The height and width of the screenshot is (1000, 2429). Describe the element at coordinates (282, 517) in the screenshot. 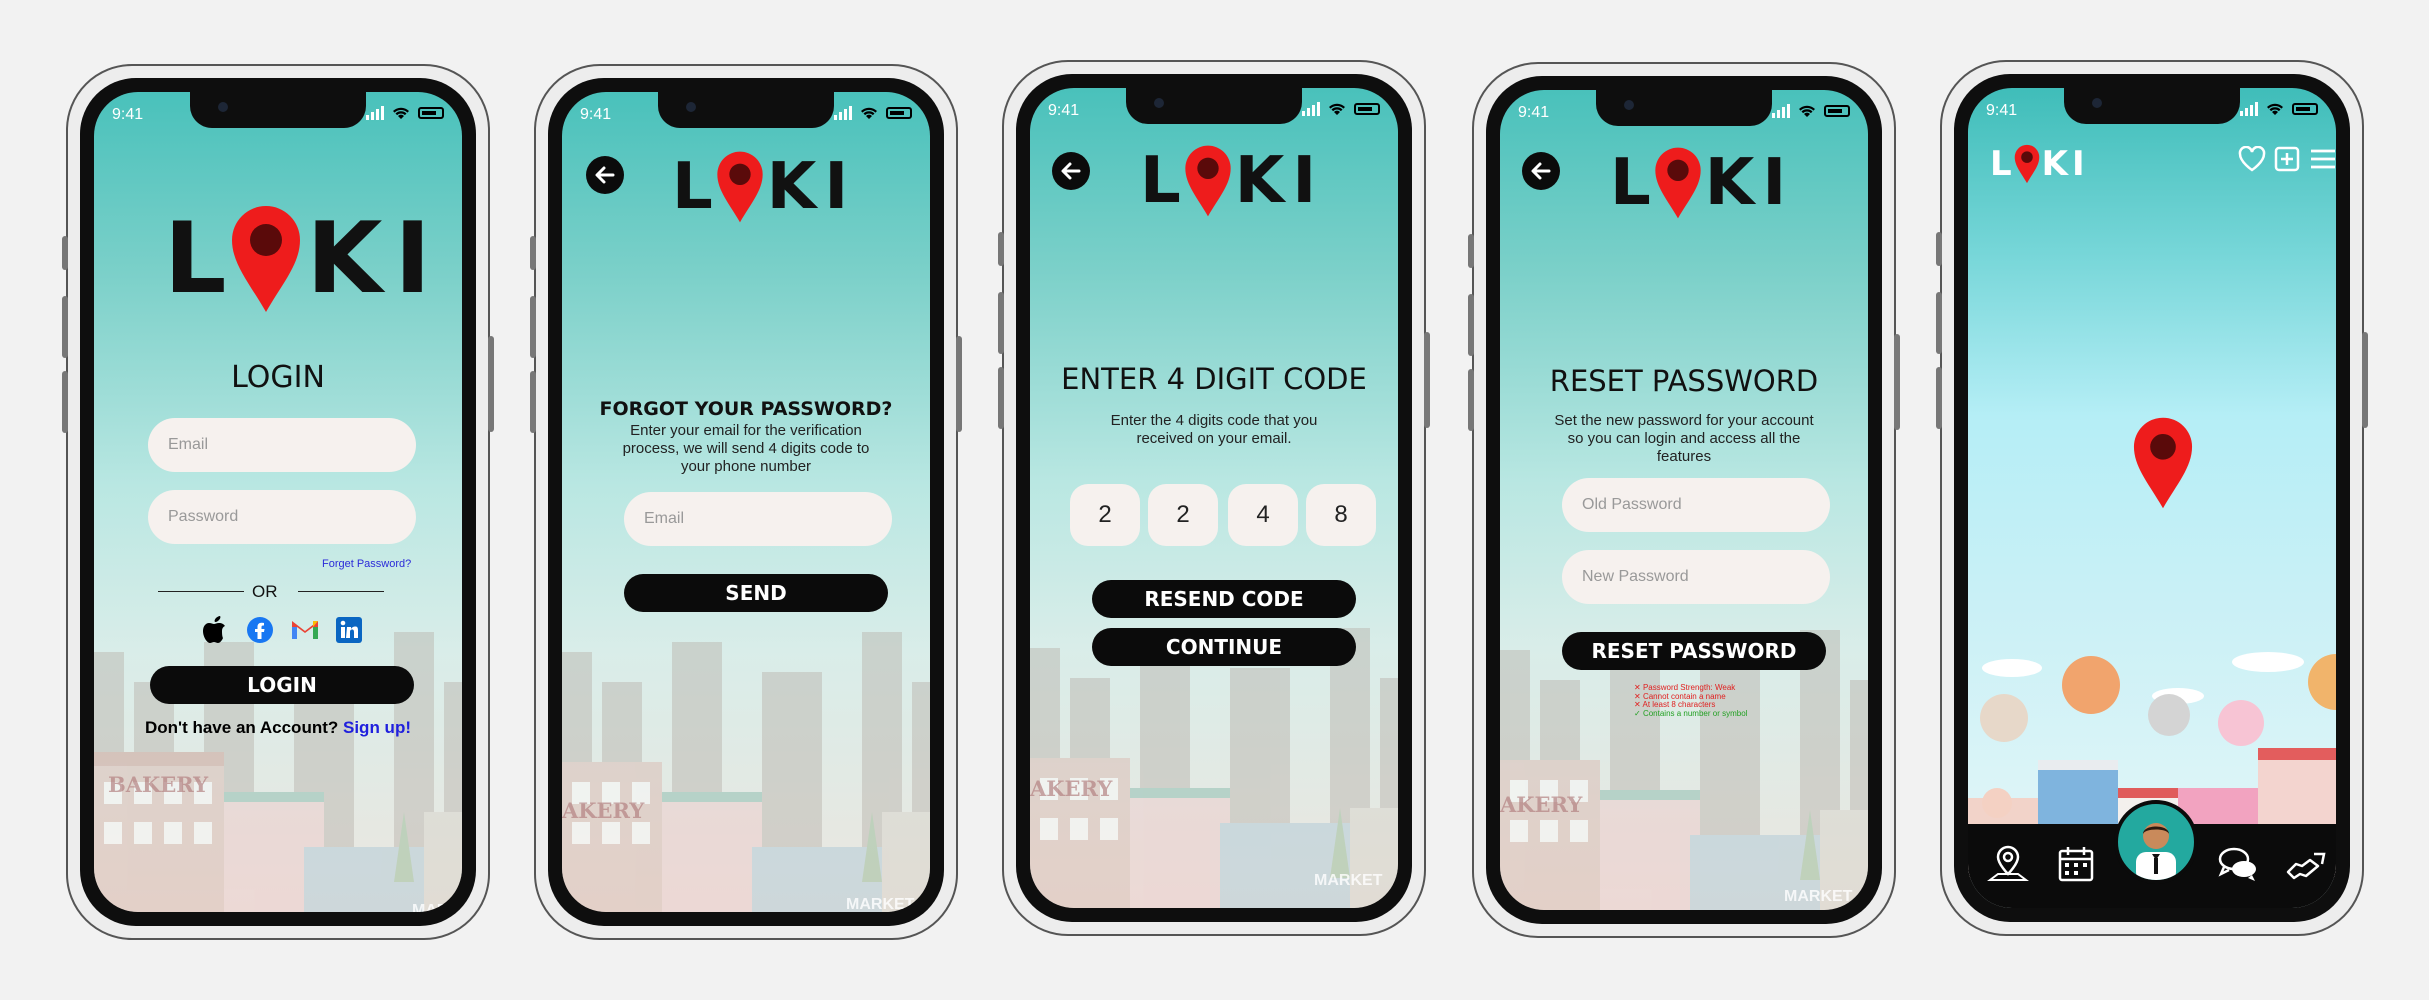

I see `password-field: Password` at that location.